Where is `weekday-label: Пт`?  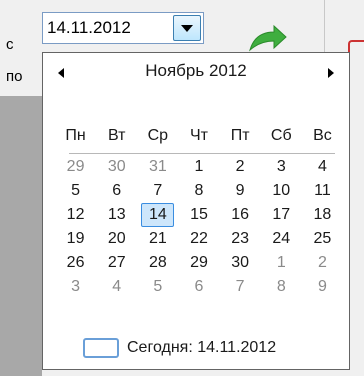
weekday-label: Пт is located at coordinates (240, 135).